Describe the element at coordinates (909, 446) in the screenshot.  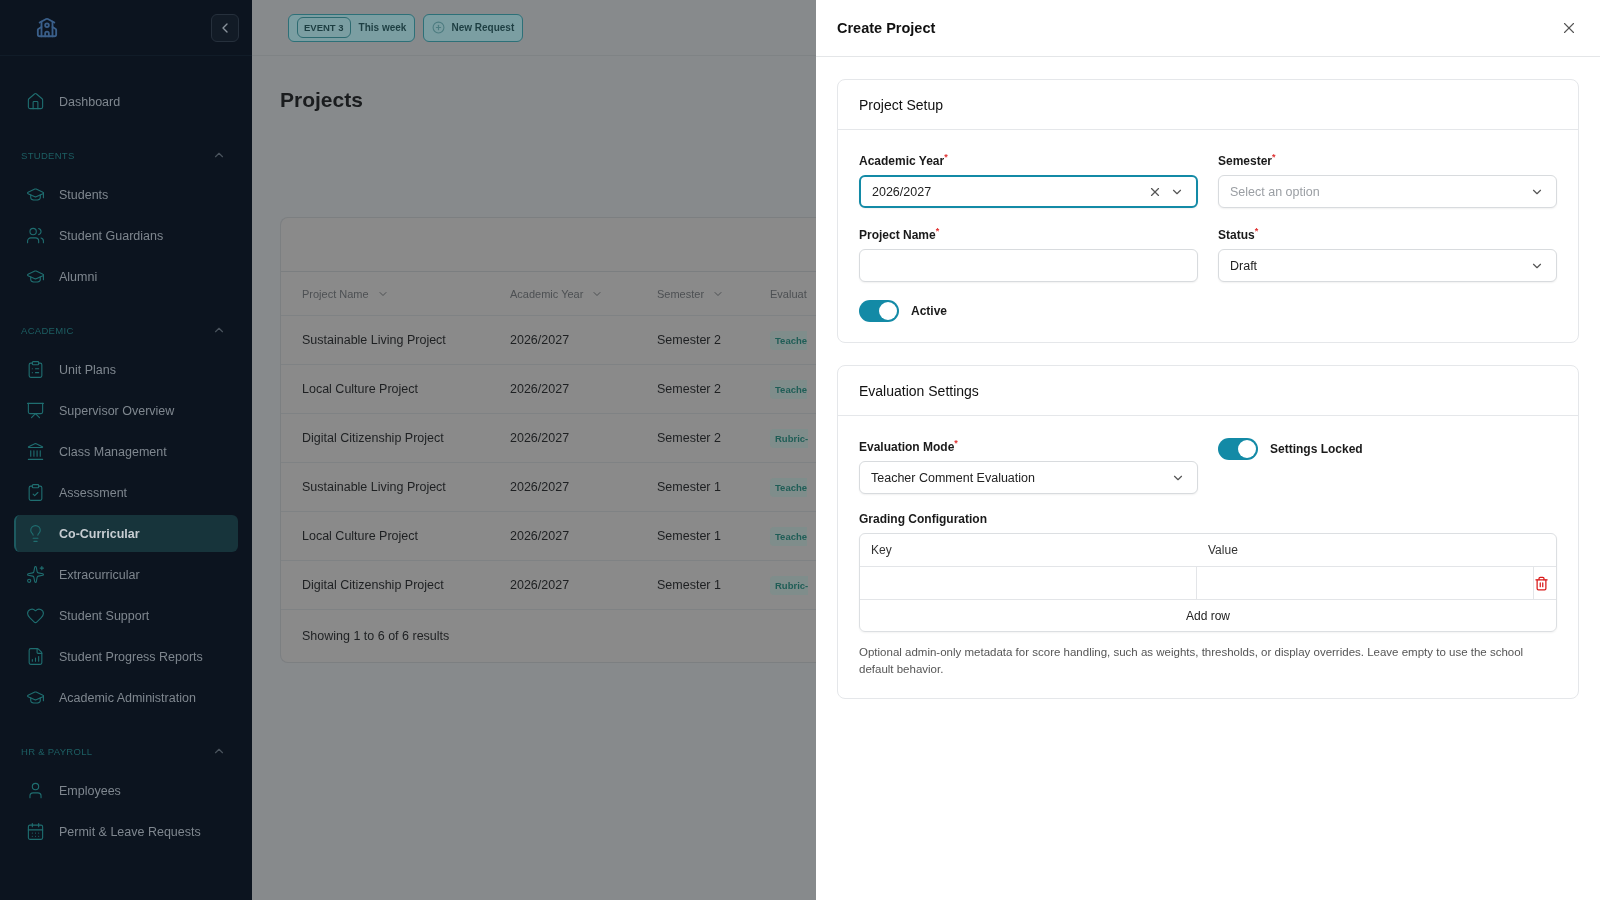
I see `field-label: Evaluation Mode$^{*}$` at that location.